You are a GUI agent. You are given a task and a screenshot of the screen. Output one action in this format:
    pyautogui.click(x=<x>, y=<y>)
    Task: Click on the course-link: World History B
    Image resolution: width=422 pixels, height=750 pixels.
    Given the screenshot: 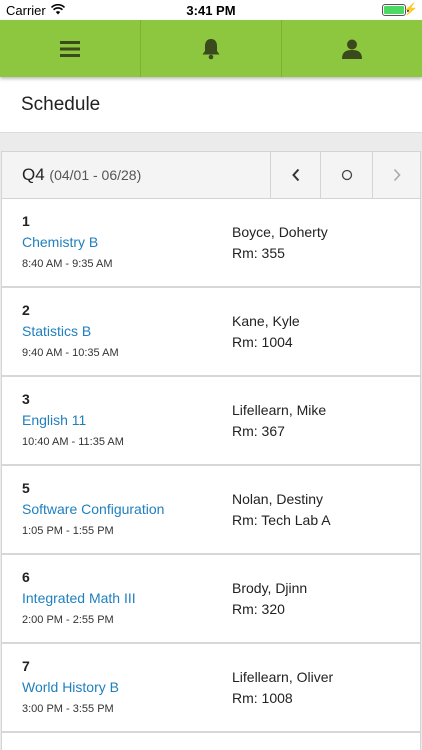 What is the action you would take?
    pyautogui.click(x=70, y=687)
    